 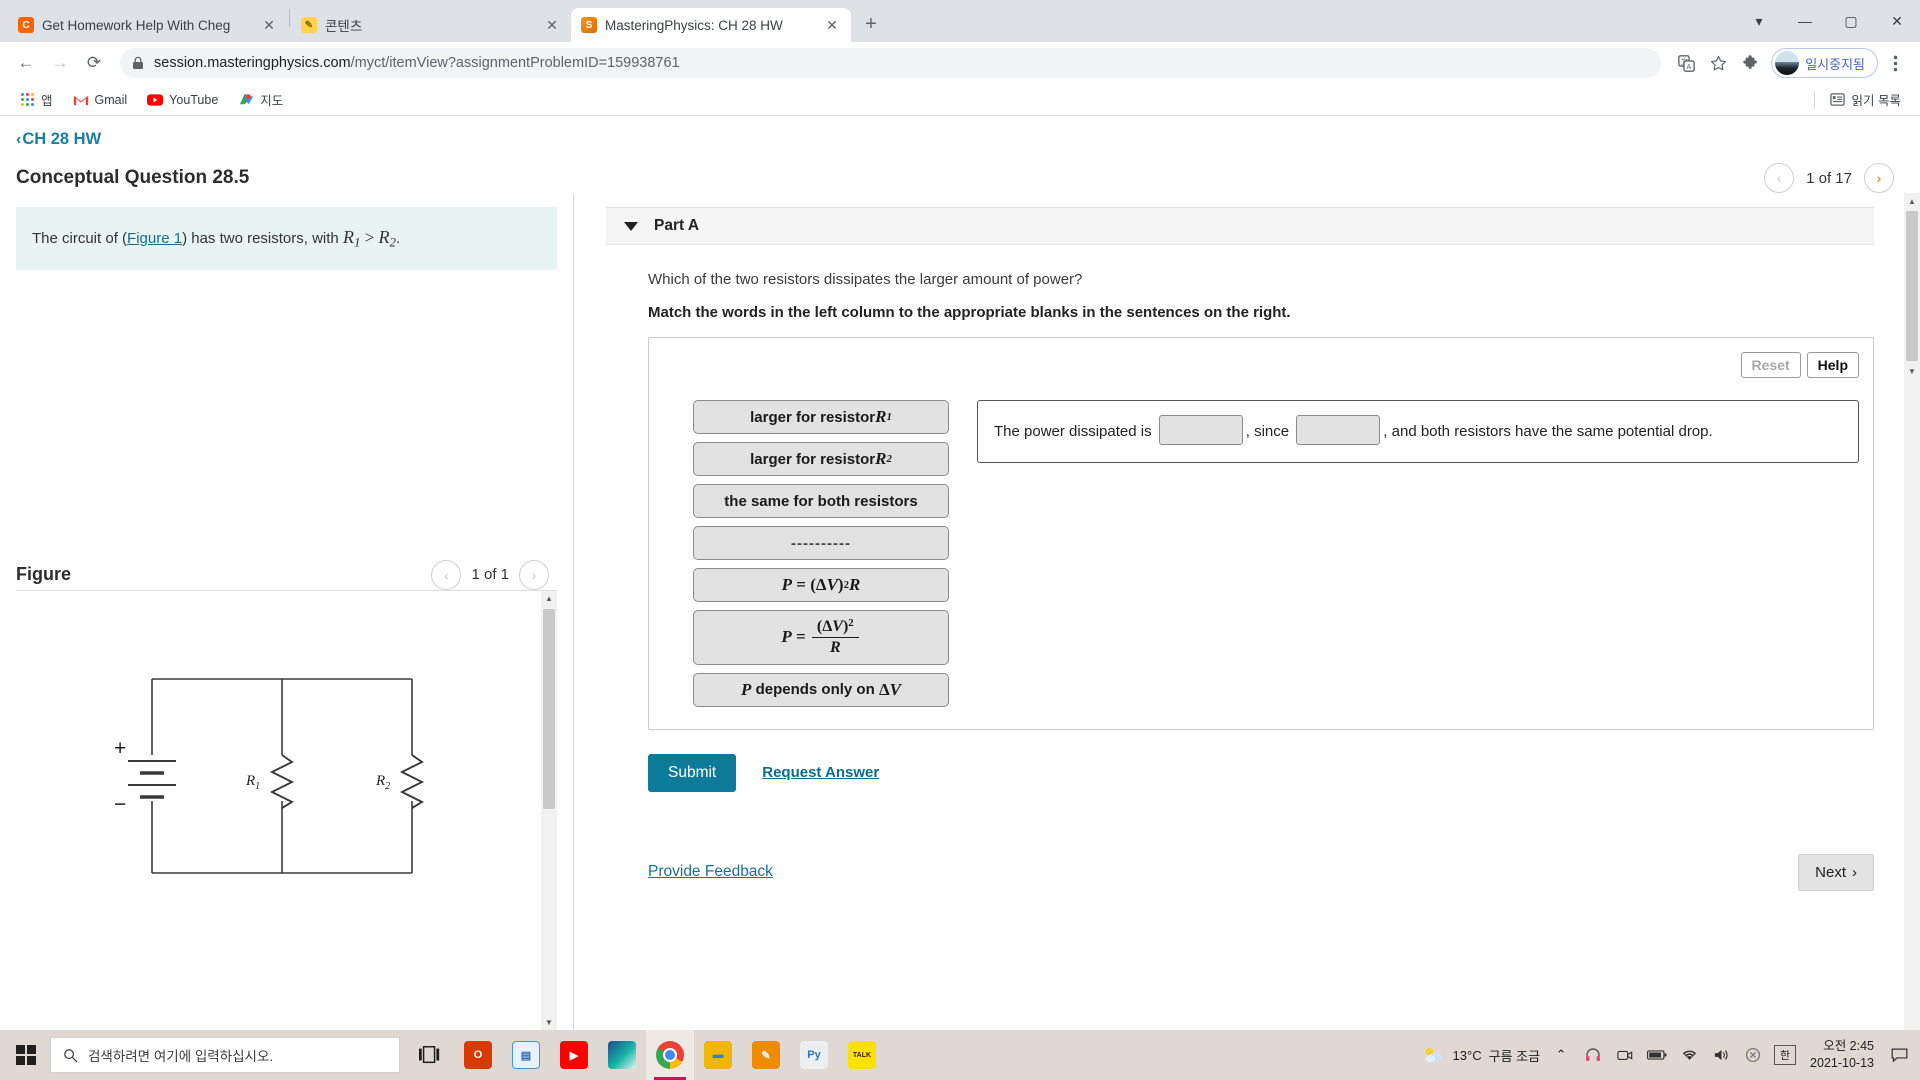 What do you see at coordinates (1481, 1055) in the screenshot?
I see `weather-widget: 13°C 구름 조금` at bounding box center [1481, 1055].